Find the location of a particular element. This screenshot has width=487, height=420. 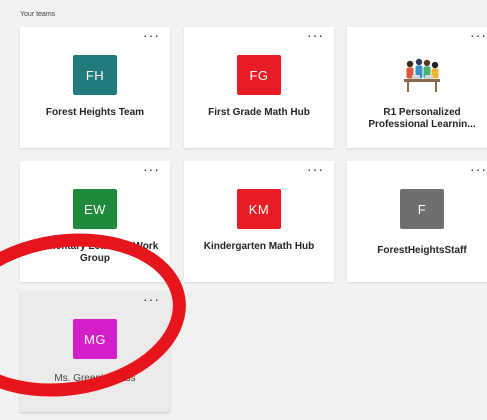

team-name: First Grade Math Hub is located at coordinates (259, 112).